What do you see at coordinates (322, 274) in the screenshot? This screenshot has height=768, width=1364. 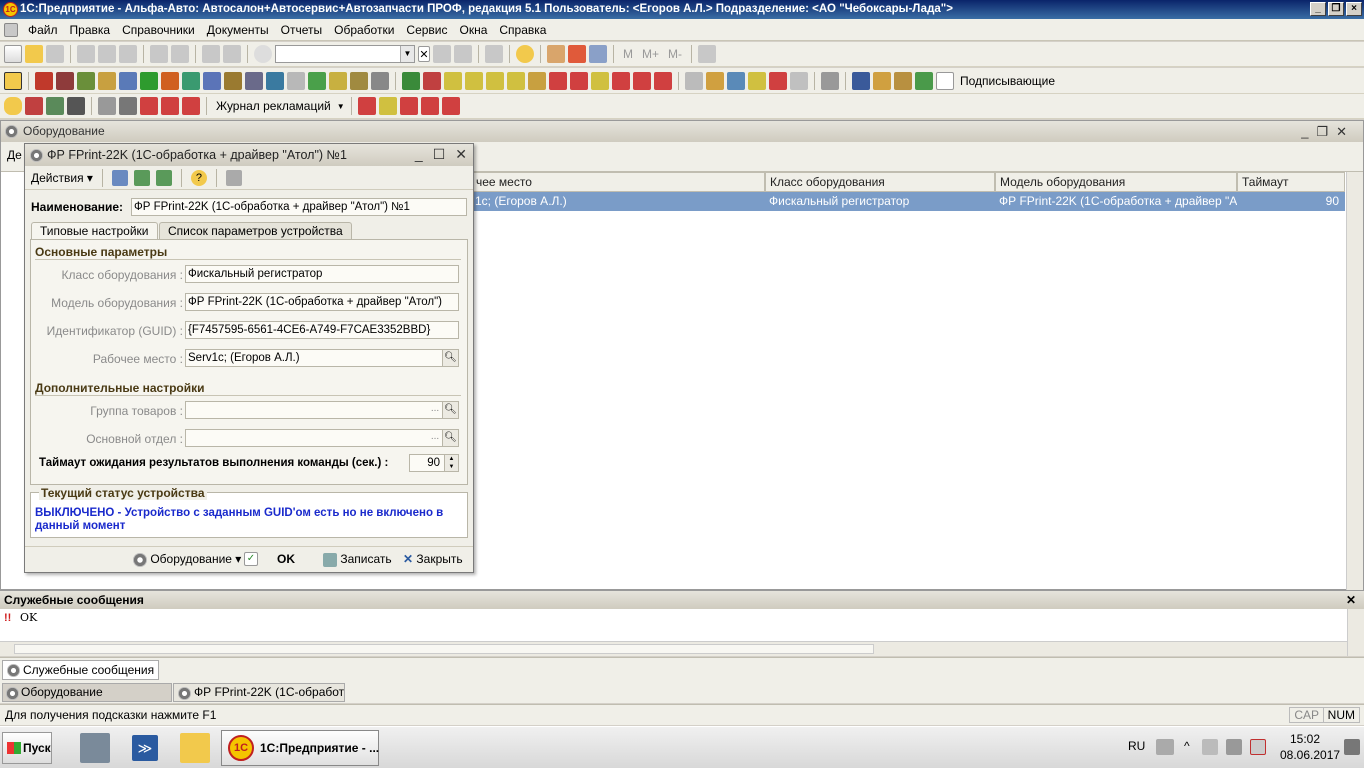 I see `class-field: Фискальный регистратор` at bounding box center [322, 274].